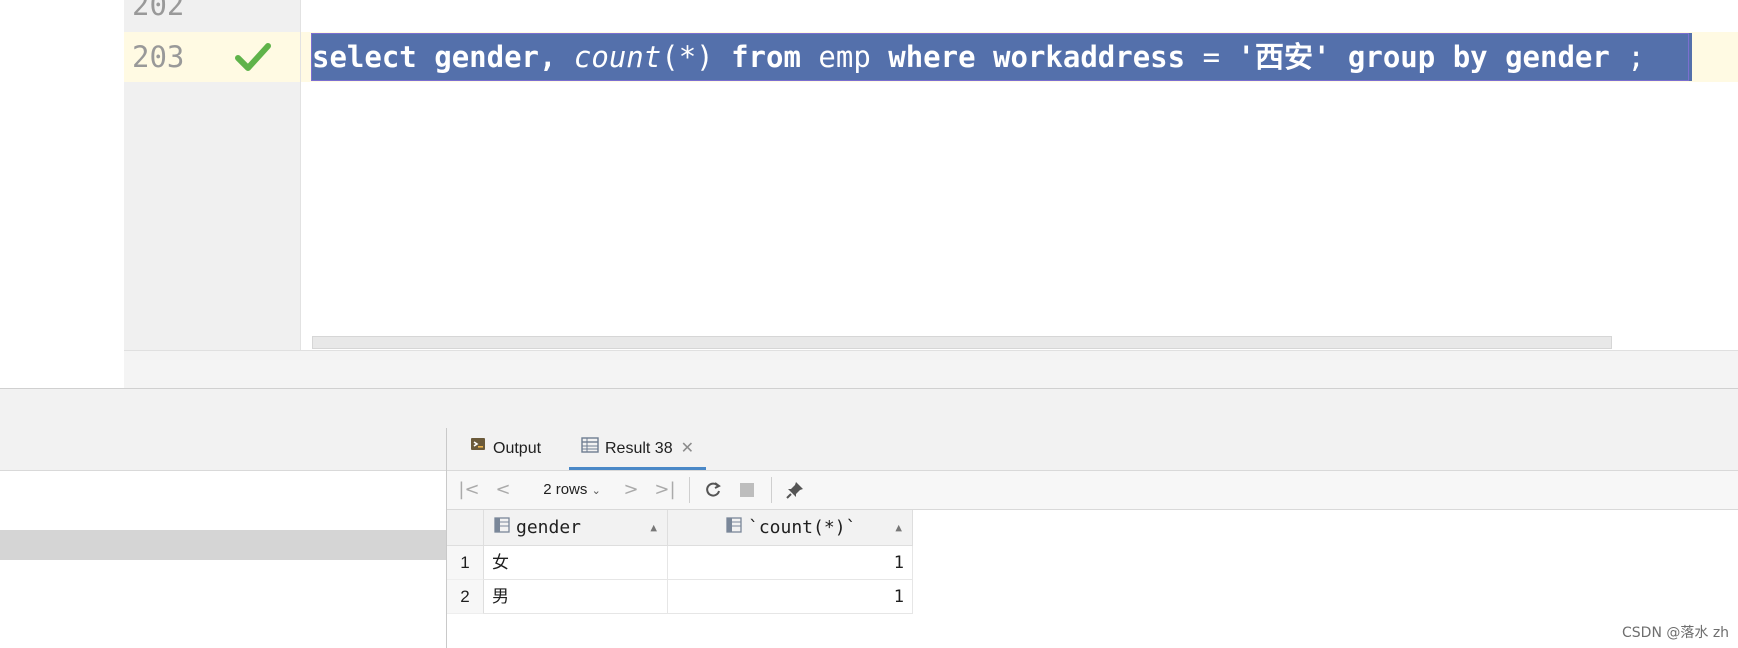 The height and width of the screenshot is (648, 1738). What do you see at coordinates (549, 527) in the screenshot?
I see `column-header-gender-label: gender` at bounding box center [549, 527].